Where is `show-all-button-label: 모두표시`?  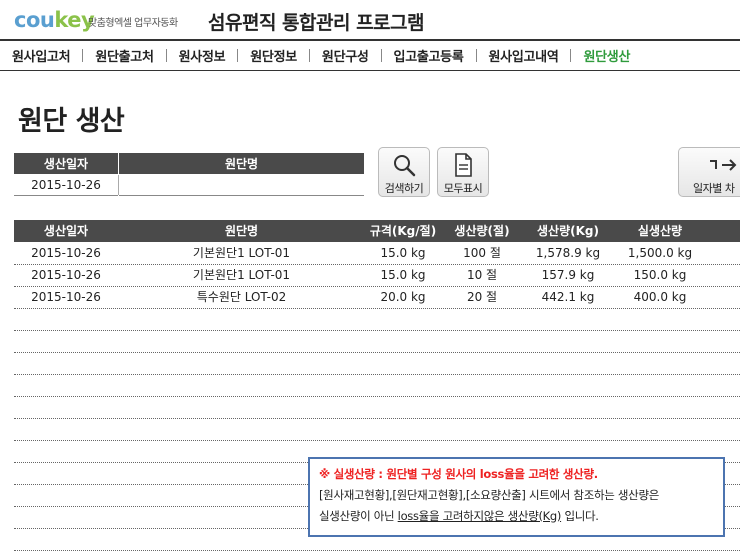 show-all-button-label: 모두표시 is located at coordinates (463, 188).